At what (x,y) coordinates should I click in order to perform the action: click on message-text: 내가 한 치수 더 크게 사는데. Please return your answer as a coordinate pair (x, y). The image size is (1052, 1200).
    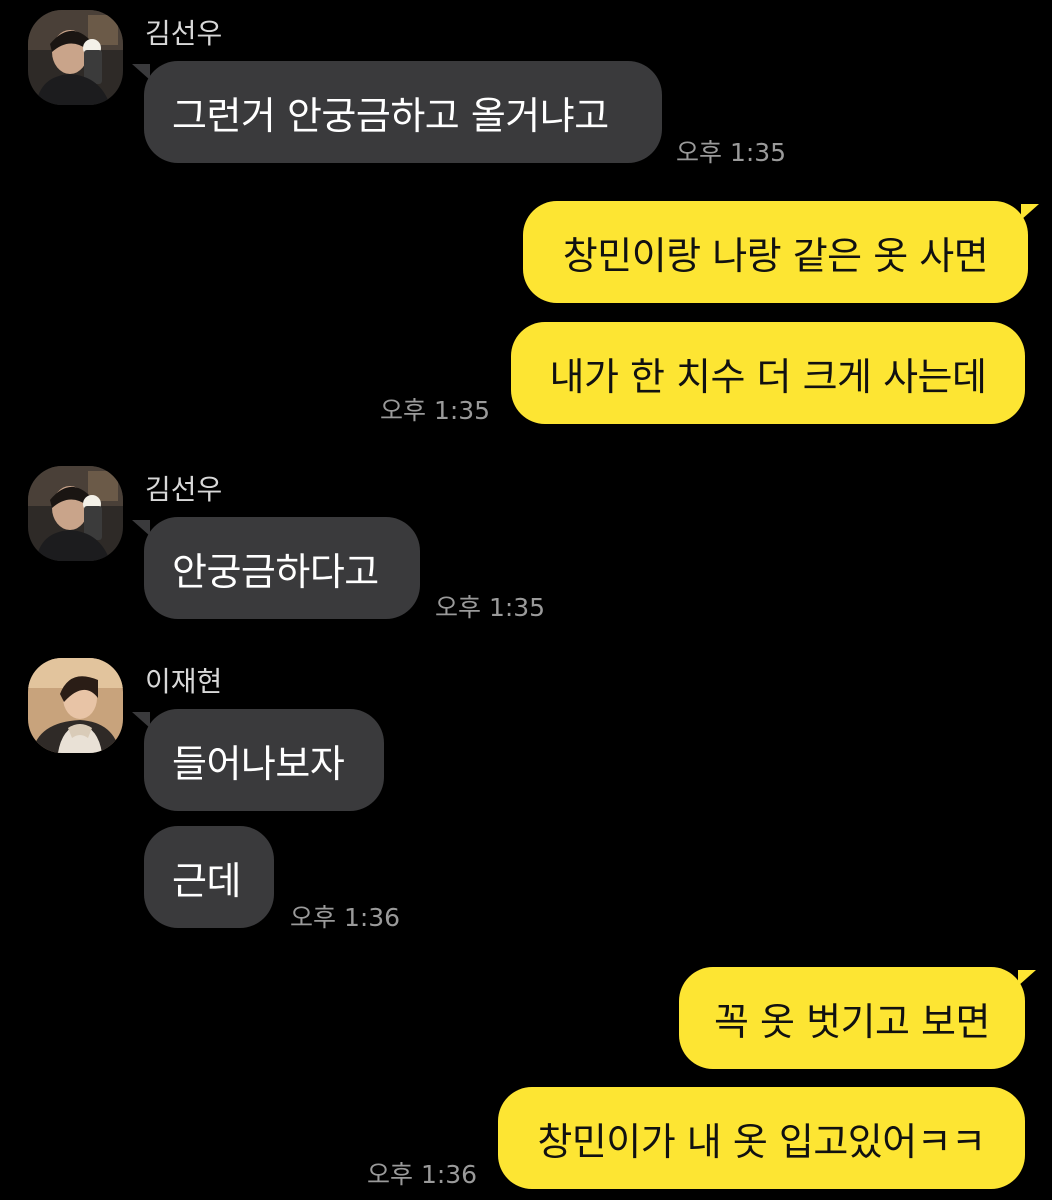
    Looking at the image, I should click on (768, 376).